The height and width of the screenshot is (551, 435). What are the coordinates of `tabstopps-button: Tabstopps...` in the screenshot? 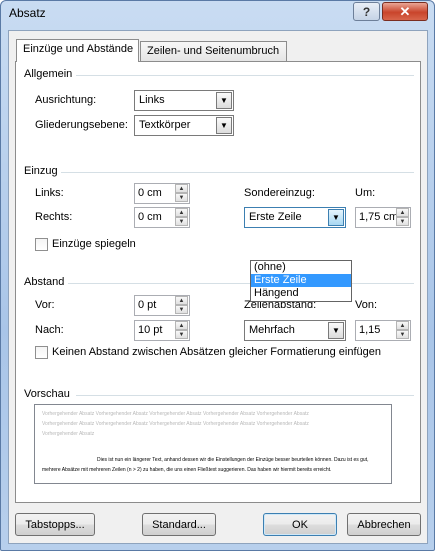 It's located at (55, 524).